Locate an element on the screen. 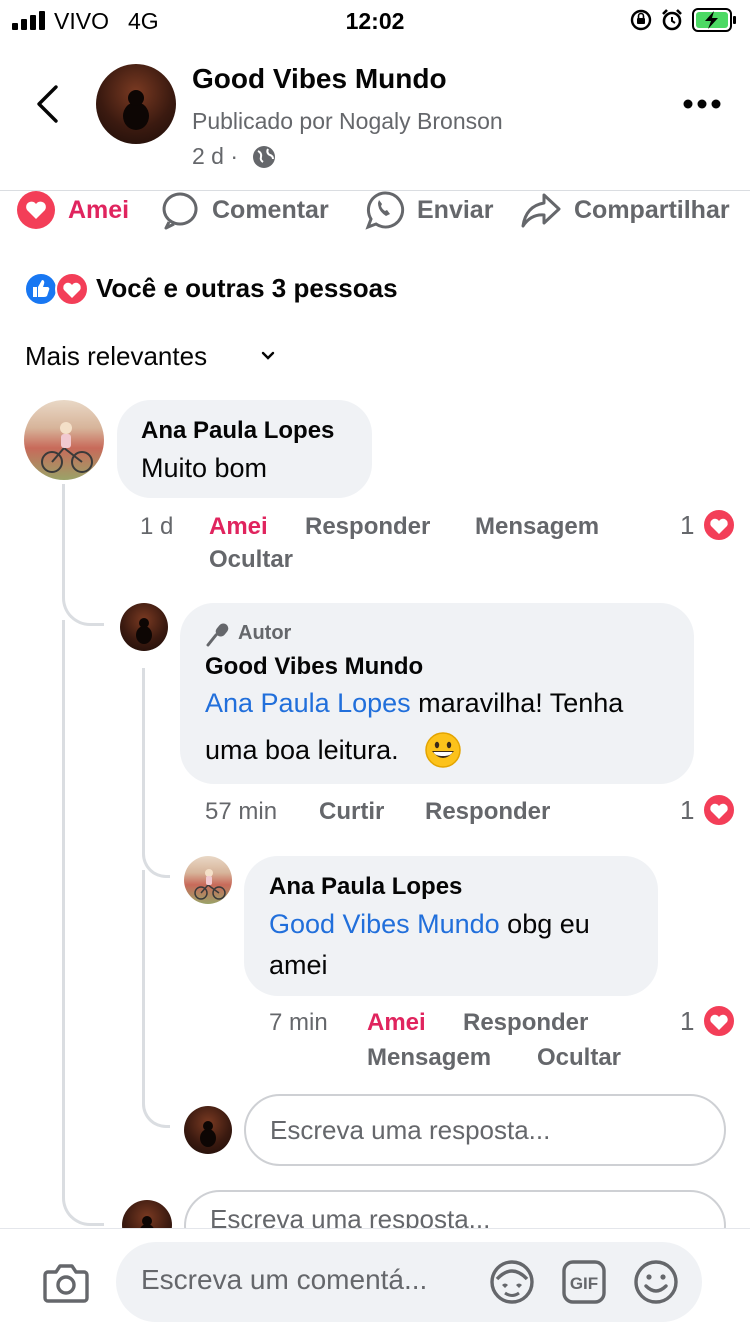  comment-text-line: uma boa leitura. is located at coordinates (302, 750).